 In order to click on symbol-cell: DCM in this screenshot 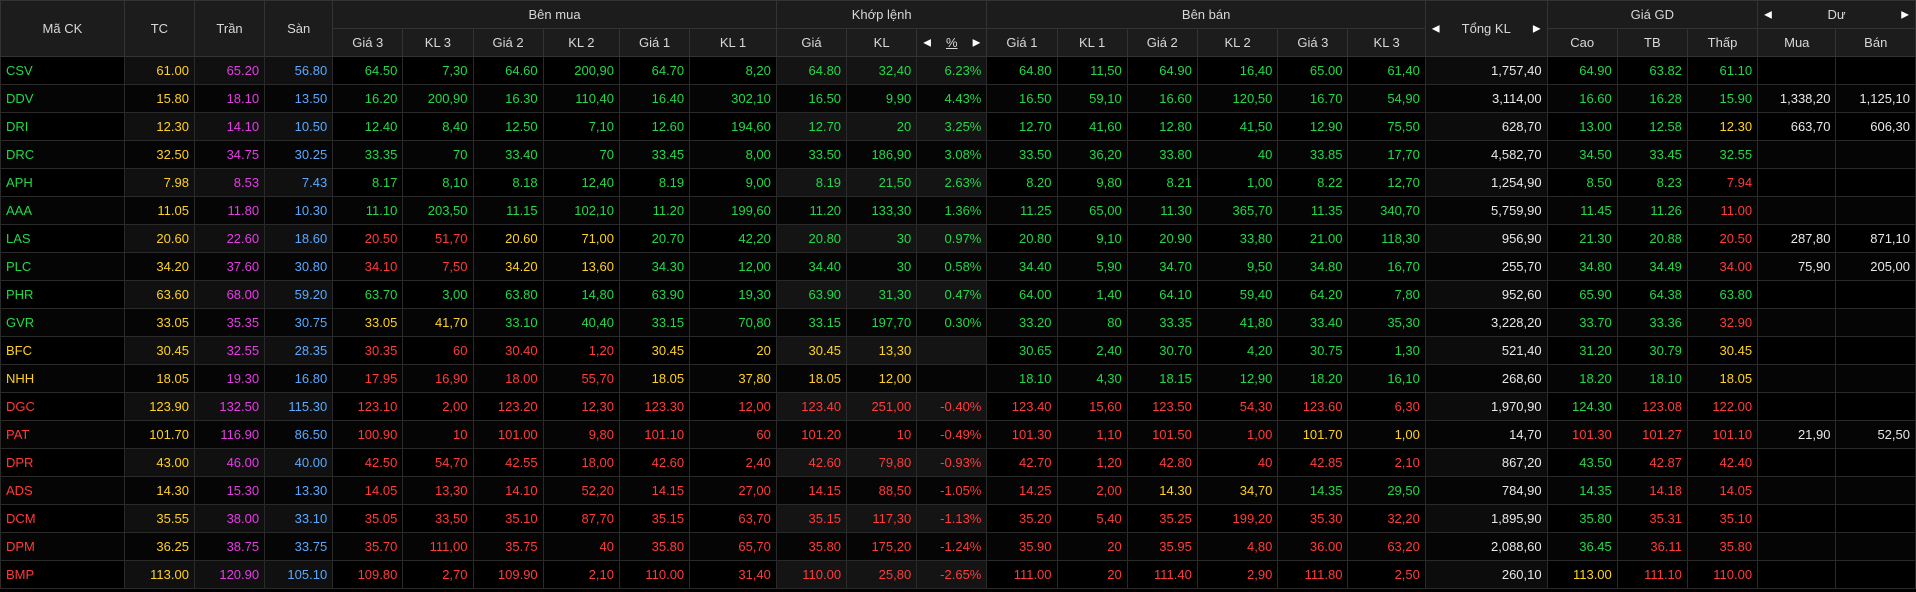, I will do `click(62, 518)`.